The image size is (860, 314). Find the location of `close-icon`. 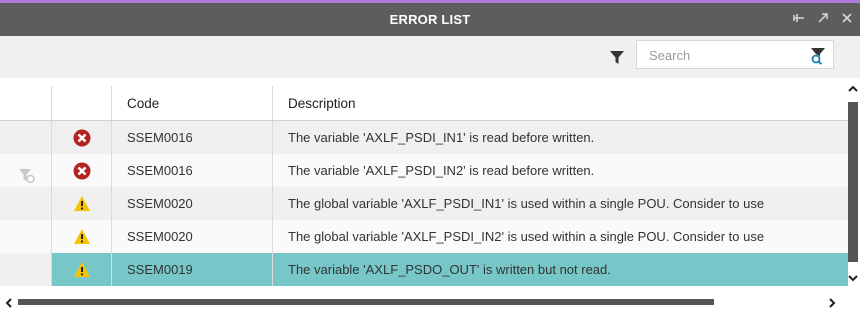

close-icon is located at coordinates (847, 19).